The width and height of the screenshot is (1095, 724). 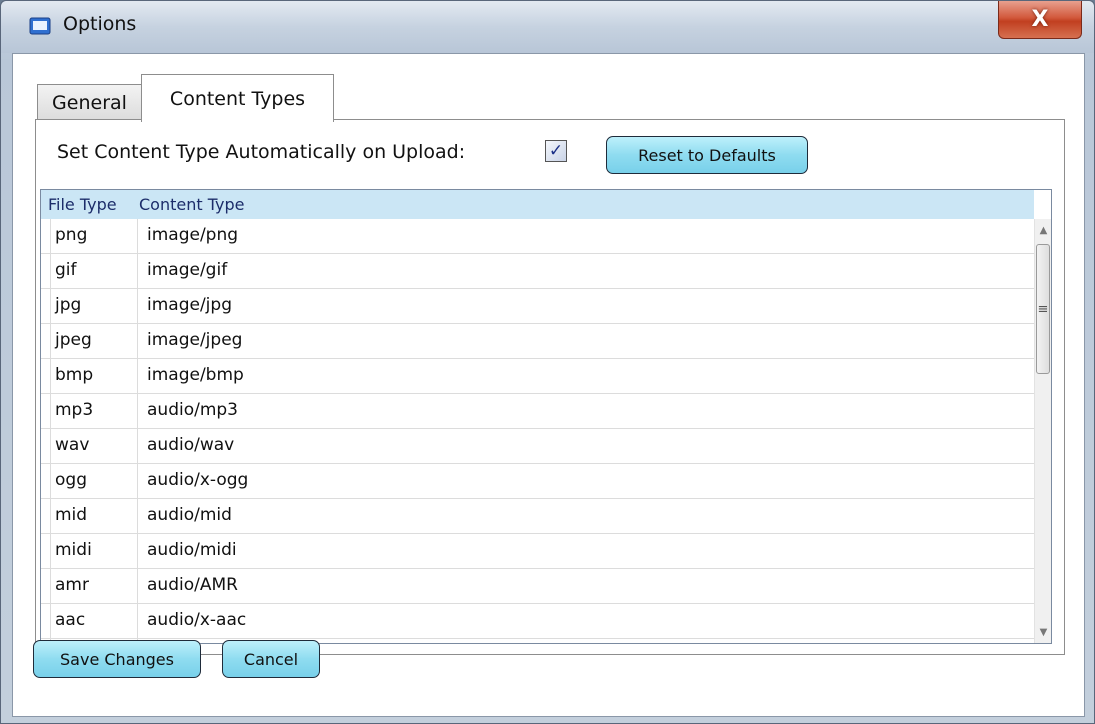 What do you see at coordinates (194, 340) in the screenshot?
I see `content-type-cell: image/jpeg` at bounding box center [194, 340].